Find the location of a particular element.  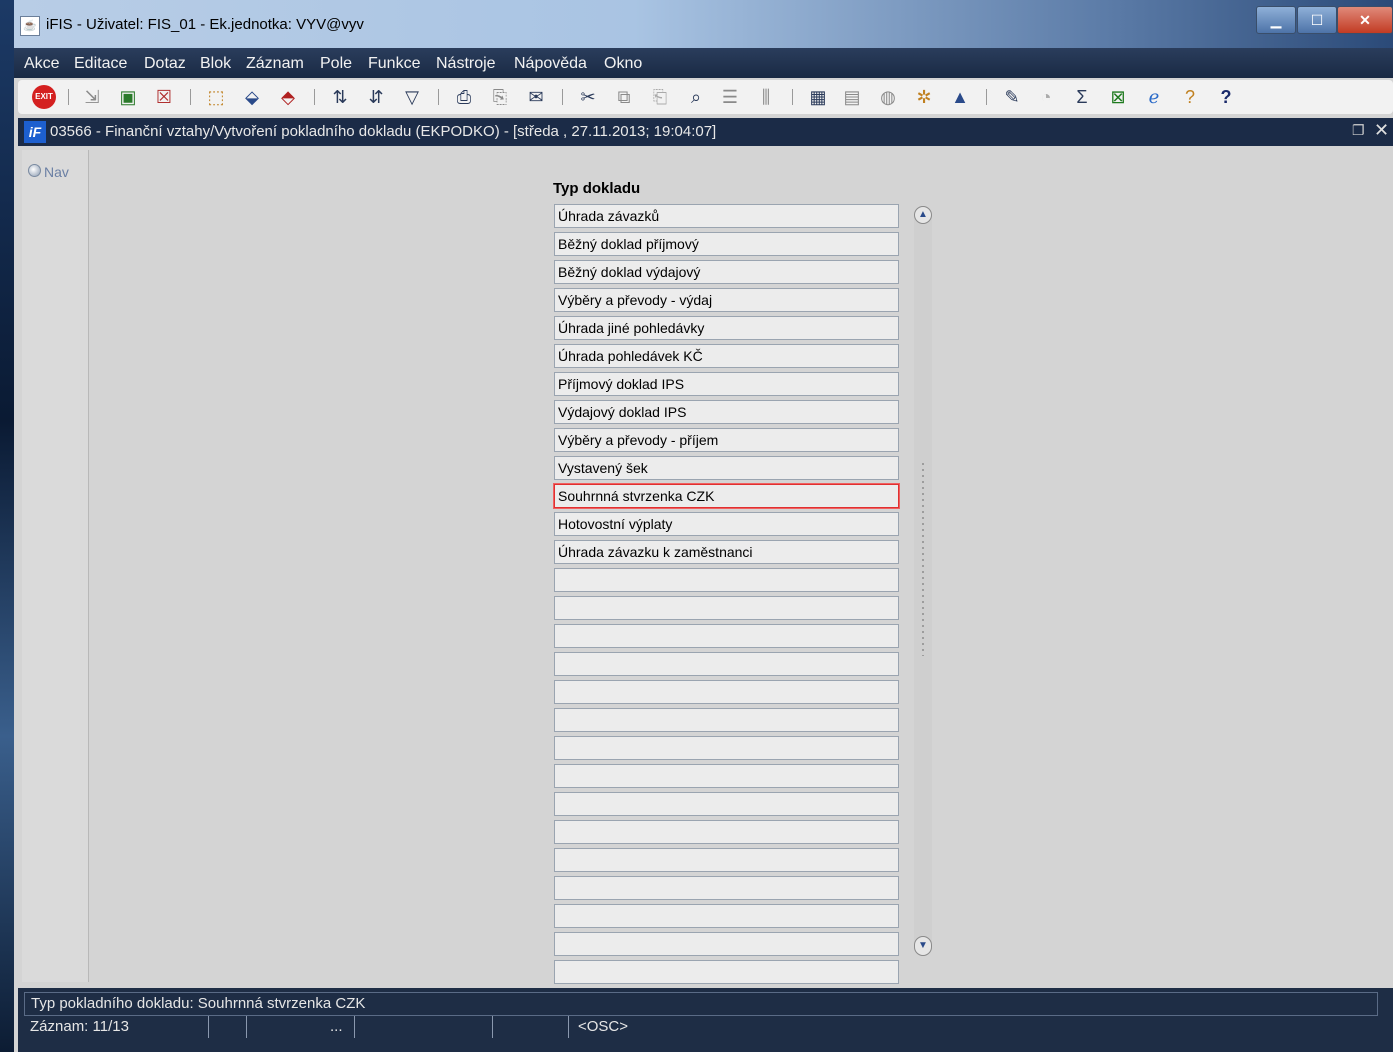

nav-radio-icon is located at coordinates (34, 170).